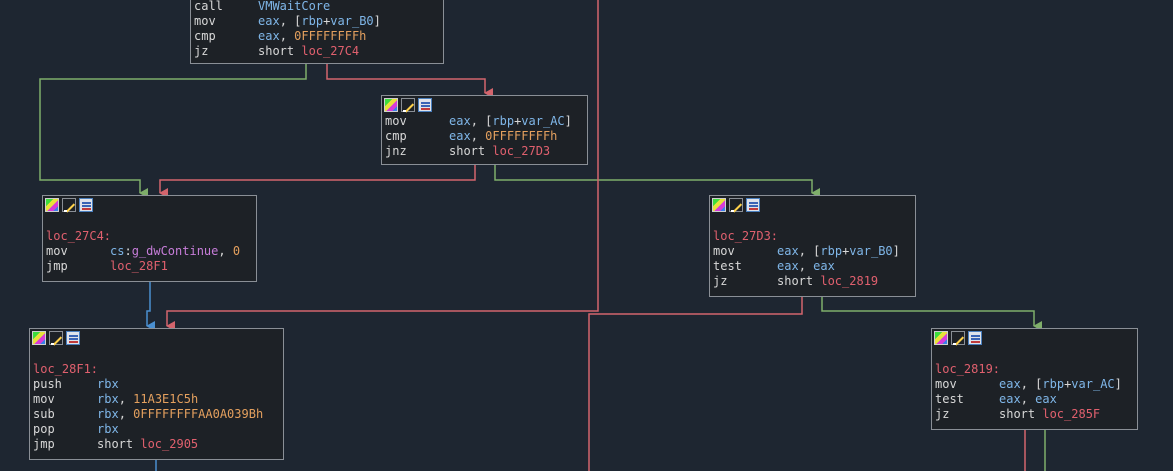  Describe the element at coordinates (158, 429) in the screenshot. I see `instruction-row: pop rbx` at that location.